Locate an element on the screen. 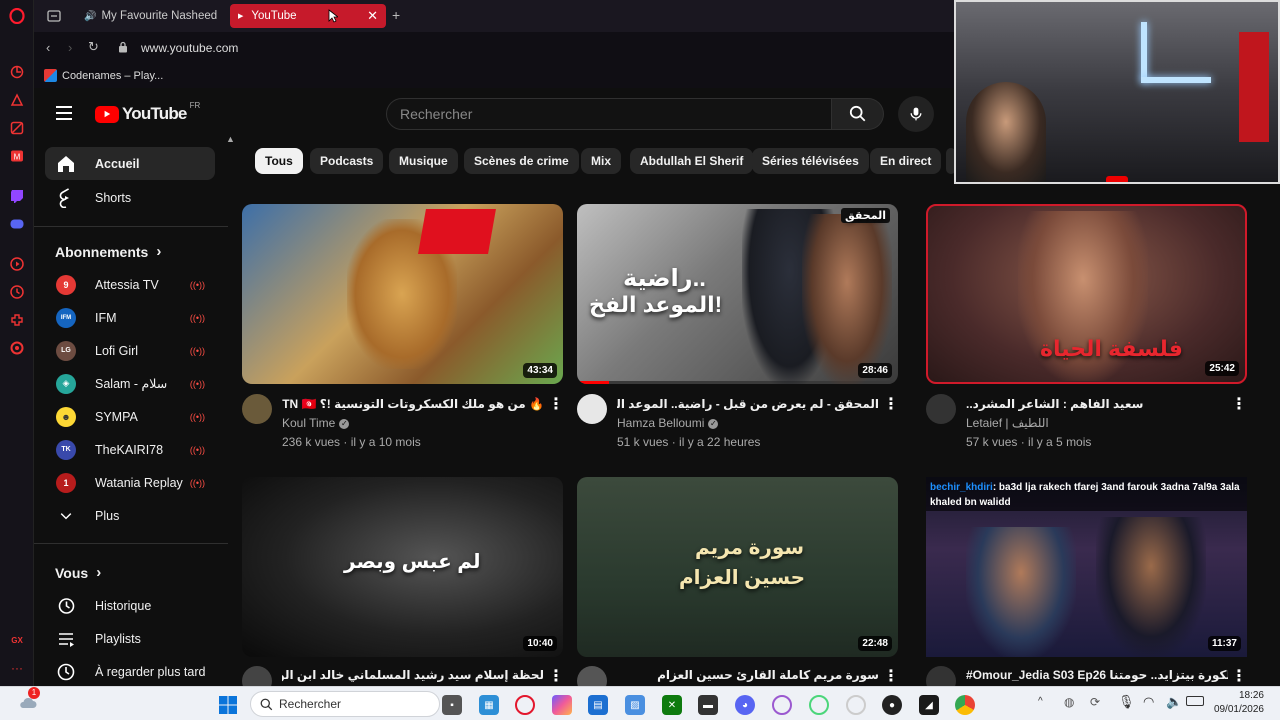  chip-series-televisees: Séries télévisées is located at coordinates (810, 161).